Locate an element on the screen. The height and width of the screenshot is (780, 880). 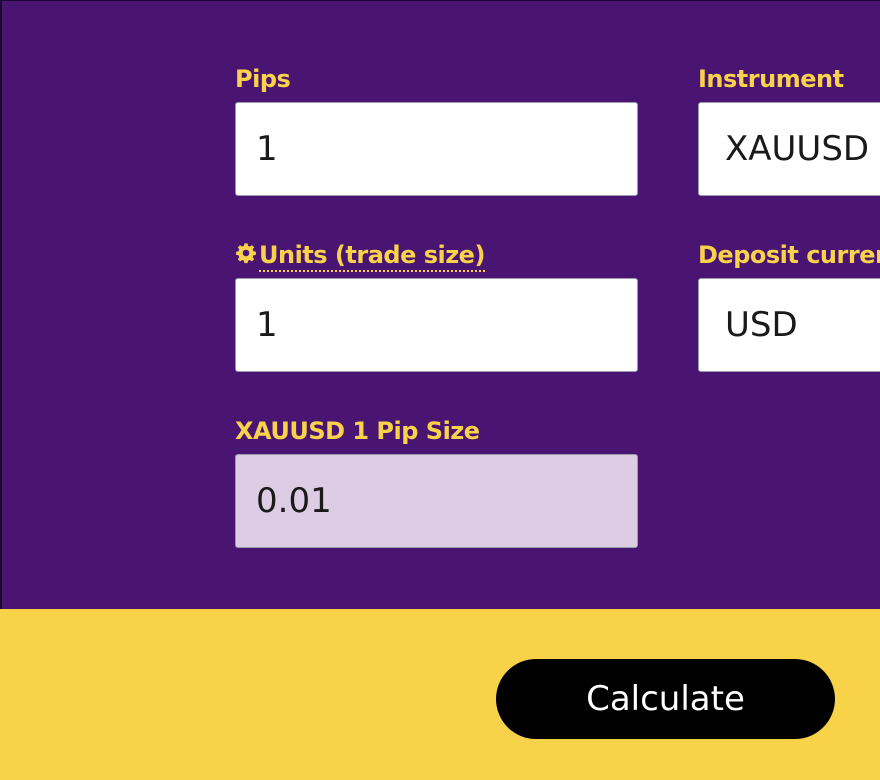
units-label-row: Units (trade size) is located at coordinates (360, 256).